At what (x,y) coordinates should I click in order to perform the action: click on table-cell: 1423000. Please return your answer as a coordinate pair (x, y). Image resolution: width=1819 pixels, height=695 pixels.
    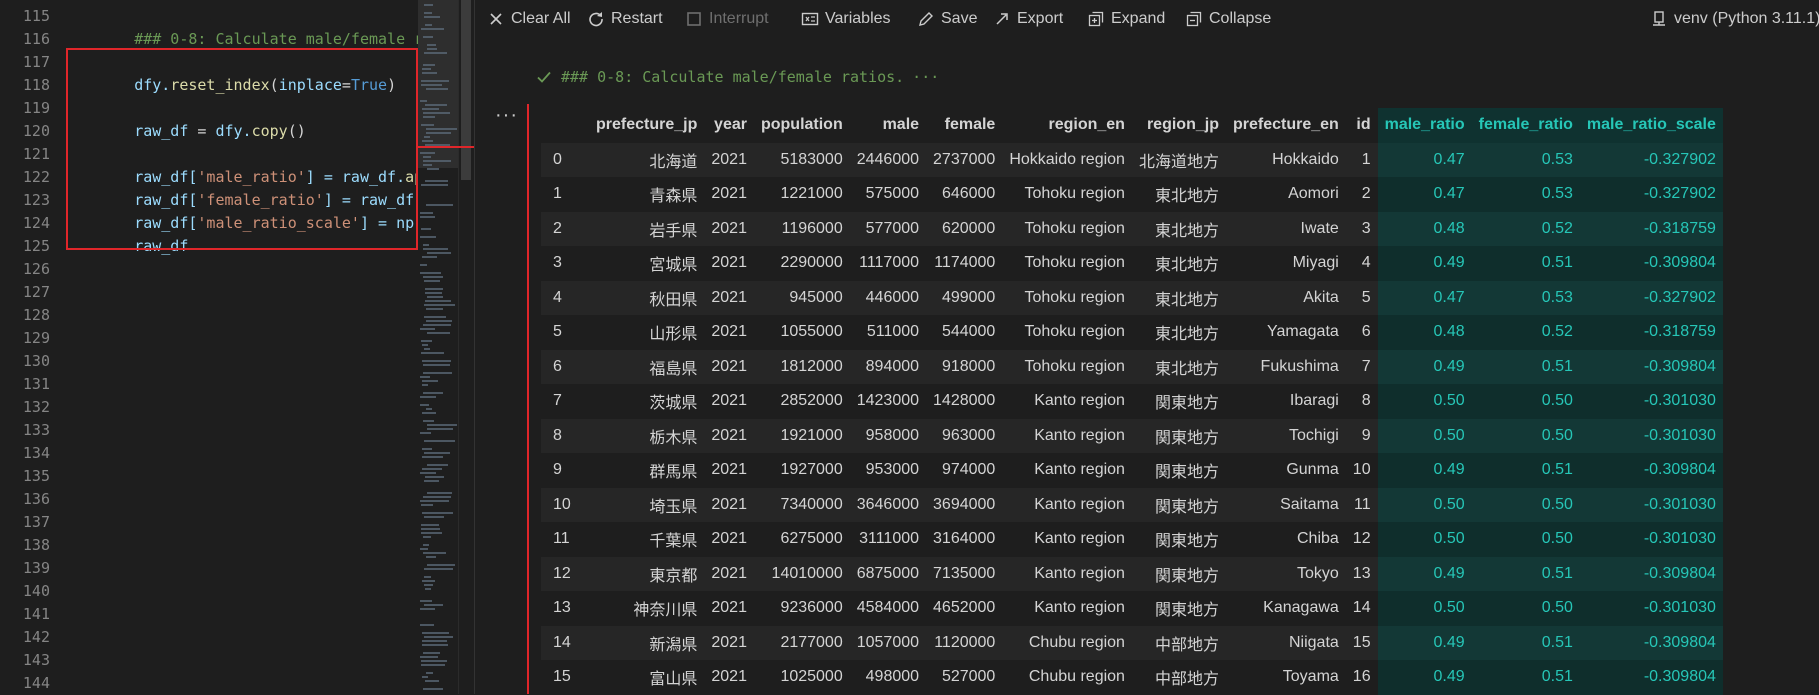
    Looking at the image, I should click on (888, 401).